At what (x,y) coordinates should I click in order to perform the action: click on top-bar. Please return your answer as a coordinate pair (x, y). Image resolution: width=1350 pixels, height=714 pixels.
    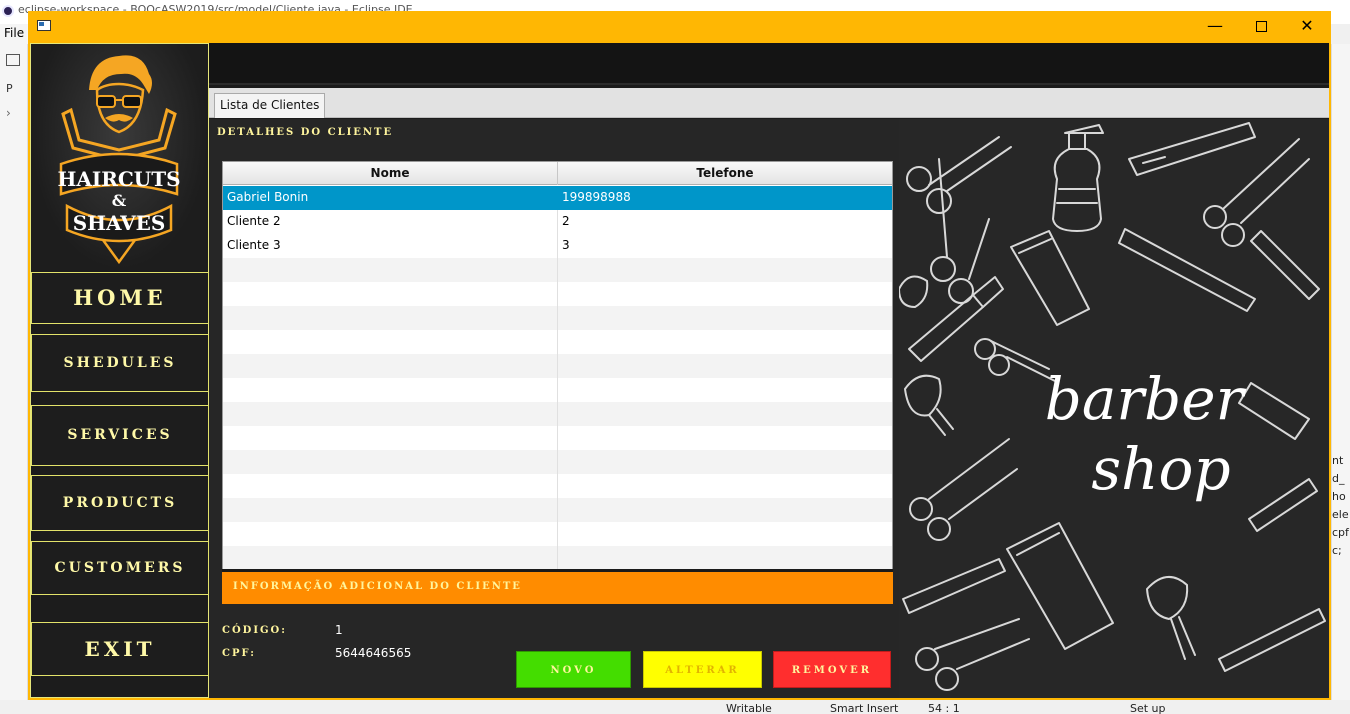
    Looking at the image, I should click on (769, 64).